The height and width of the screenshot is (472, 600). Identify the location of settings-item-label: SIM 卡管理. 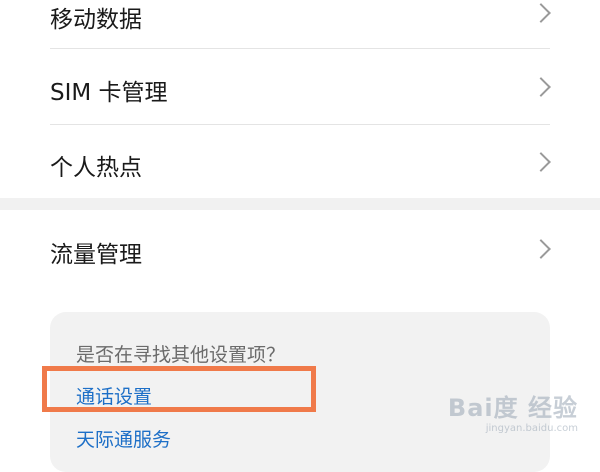
(109, 93).